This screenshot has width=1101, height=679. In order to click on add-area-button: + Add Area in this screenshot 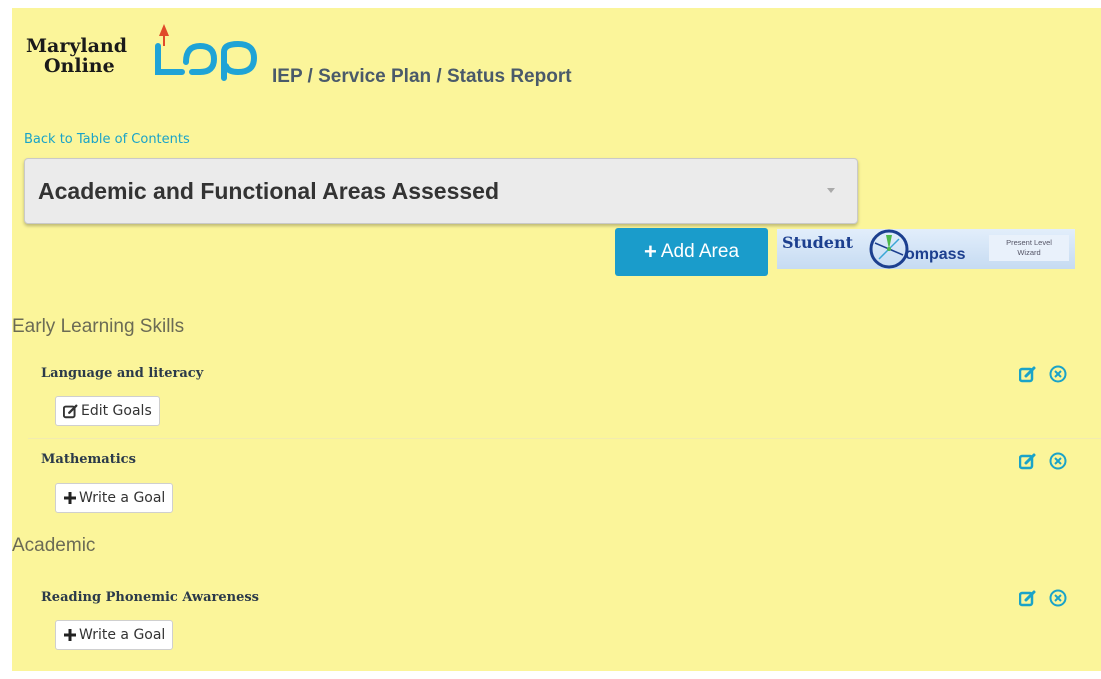, I will do `click(691, 252)`.